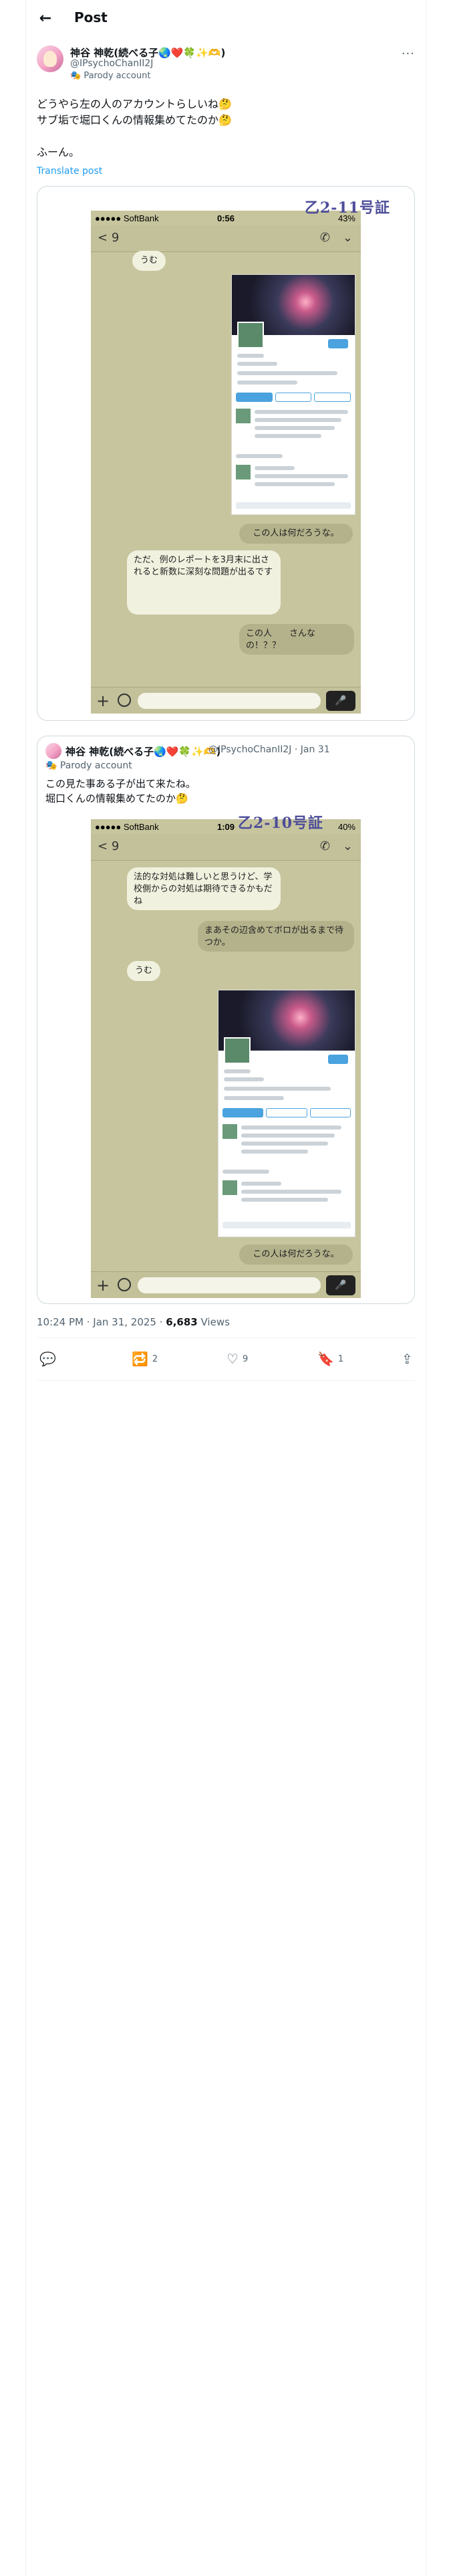 This screenshot has width=451, height=2576. I want to click on battery-label: 40%, so click(346, 827).